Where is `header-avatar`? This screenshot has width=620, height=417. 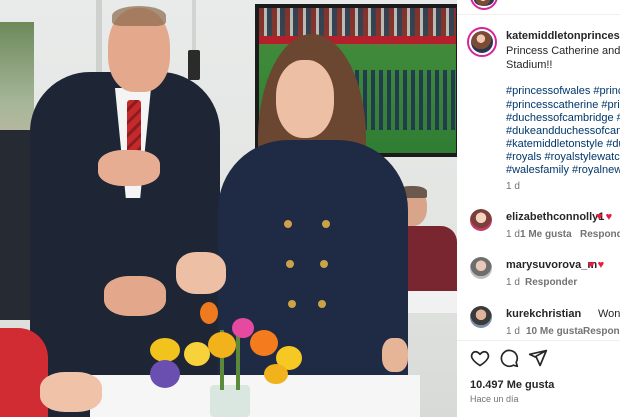
header-avatar is located at coordinates (484, 5).